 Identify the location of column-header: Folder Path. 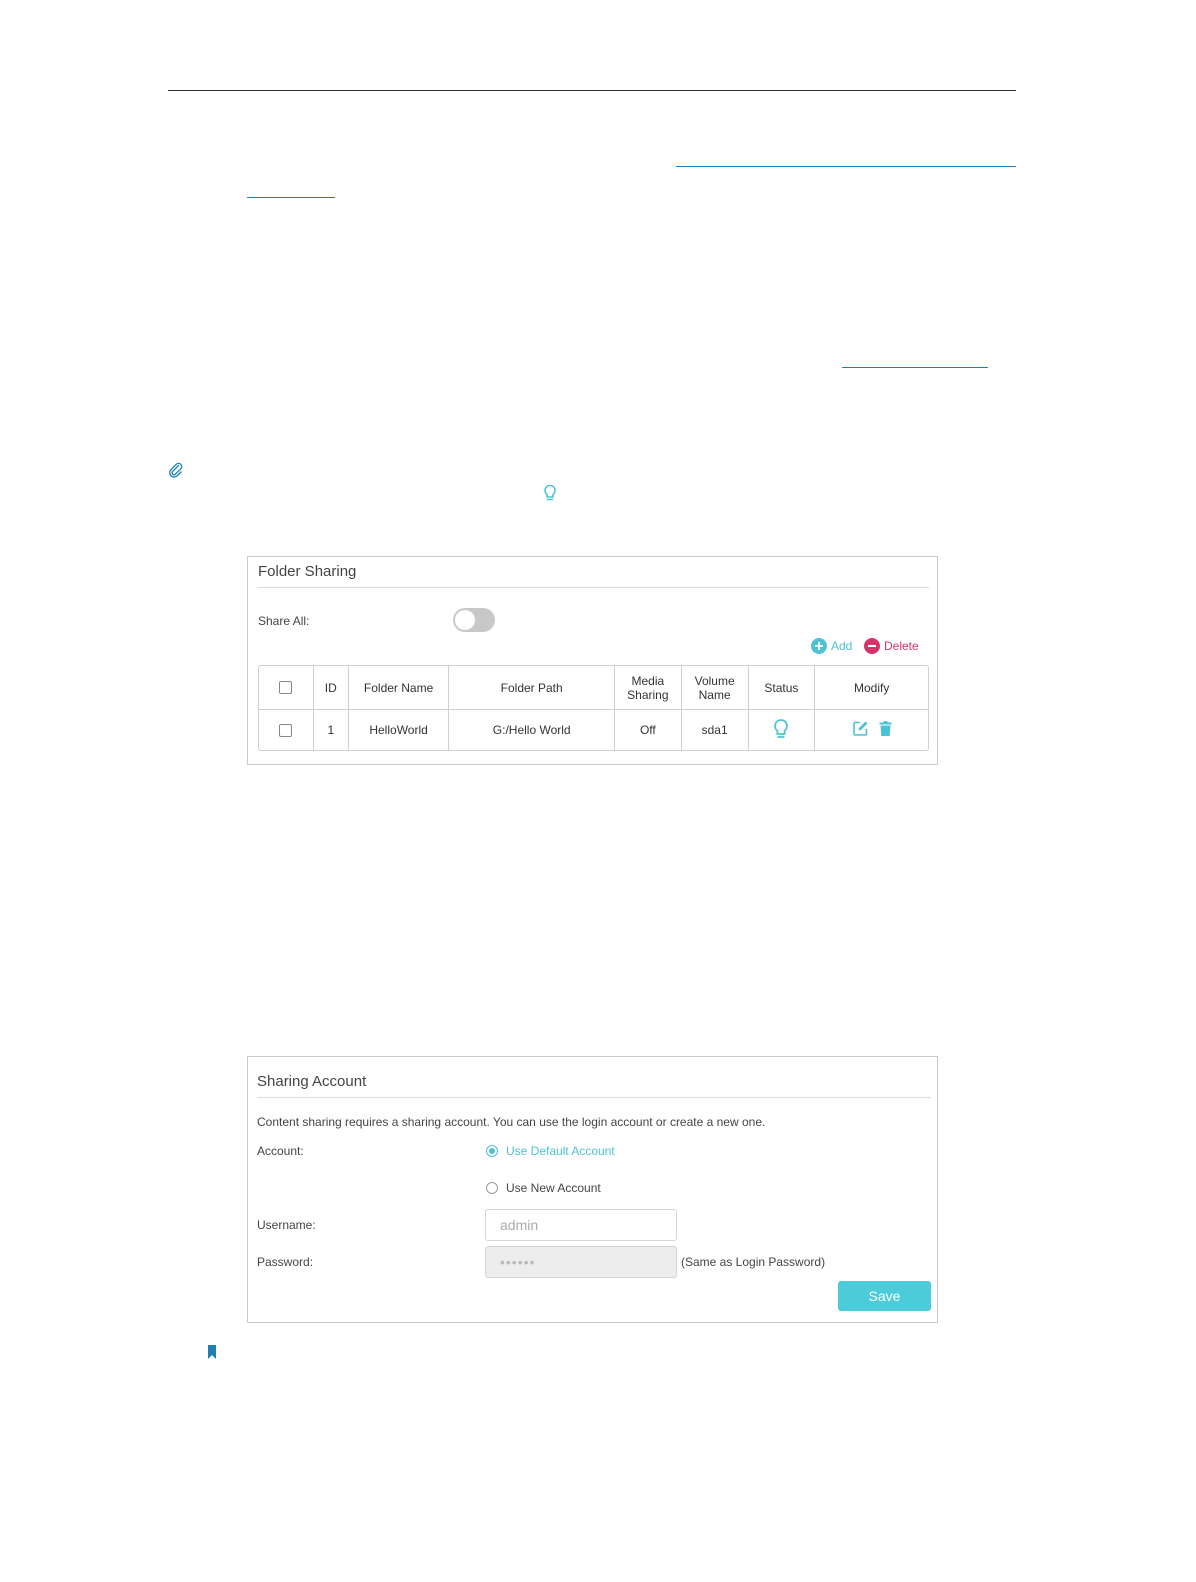
(532, 687).